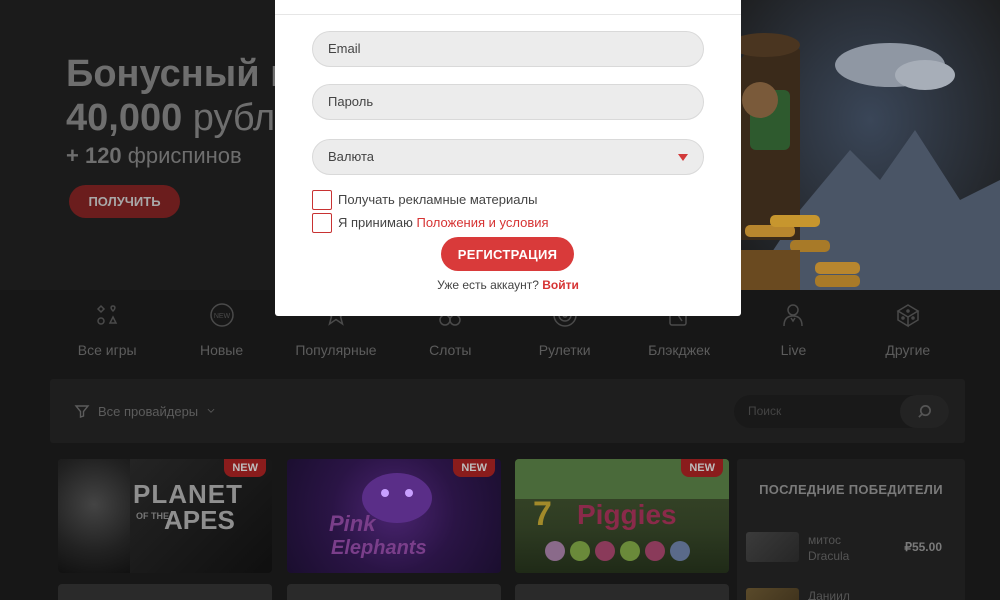 This screenshot has height=600, width=1000. I want to click on category-other: Другие, so click(908, 335).